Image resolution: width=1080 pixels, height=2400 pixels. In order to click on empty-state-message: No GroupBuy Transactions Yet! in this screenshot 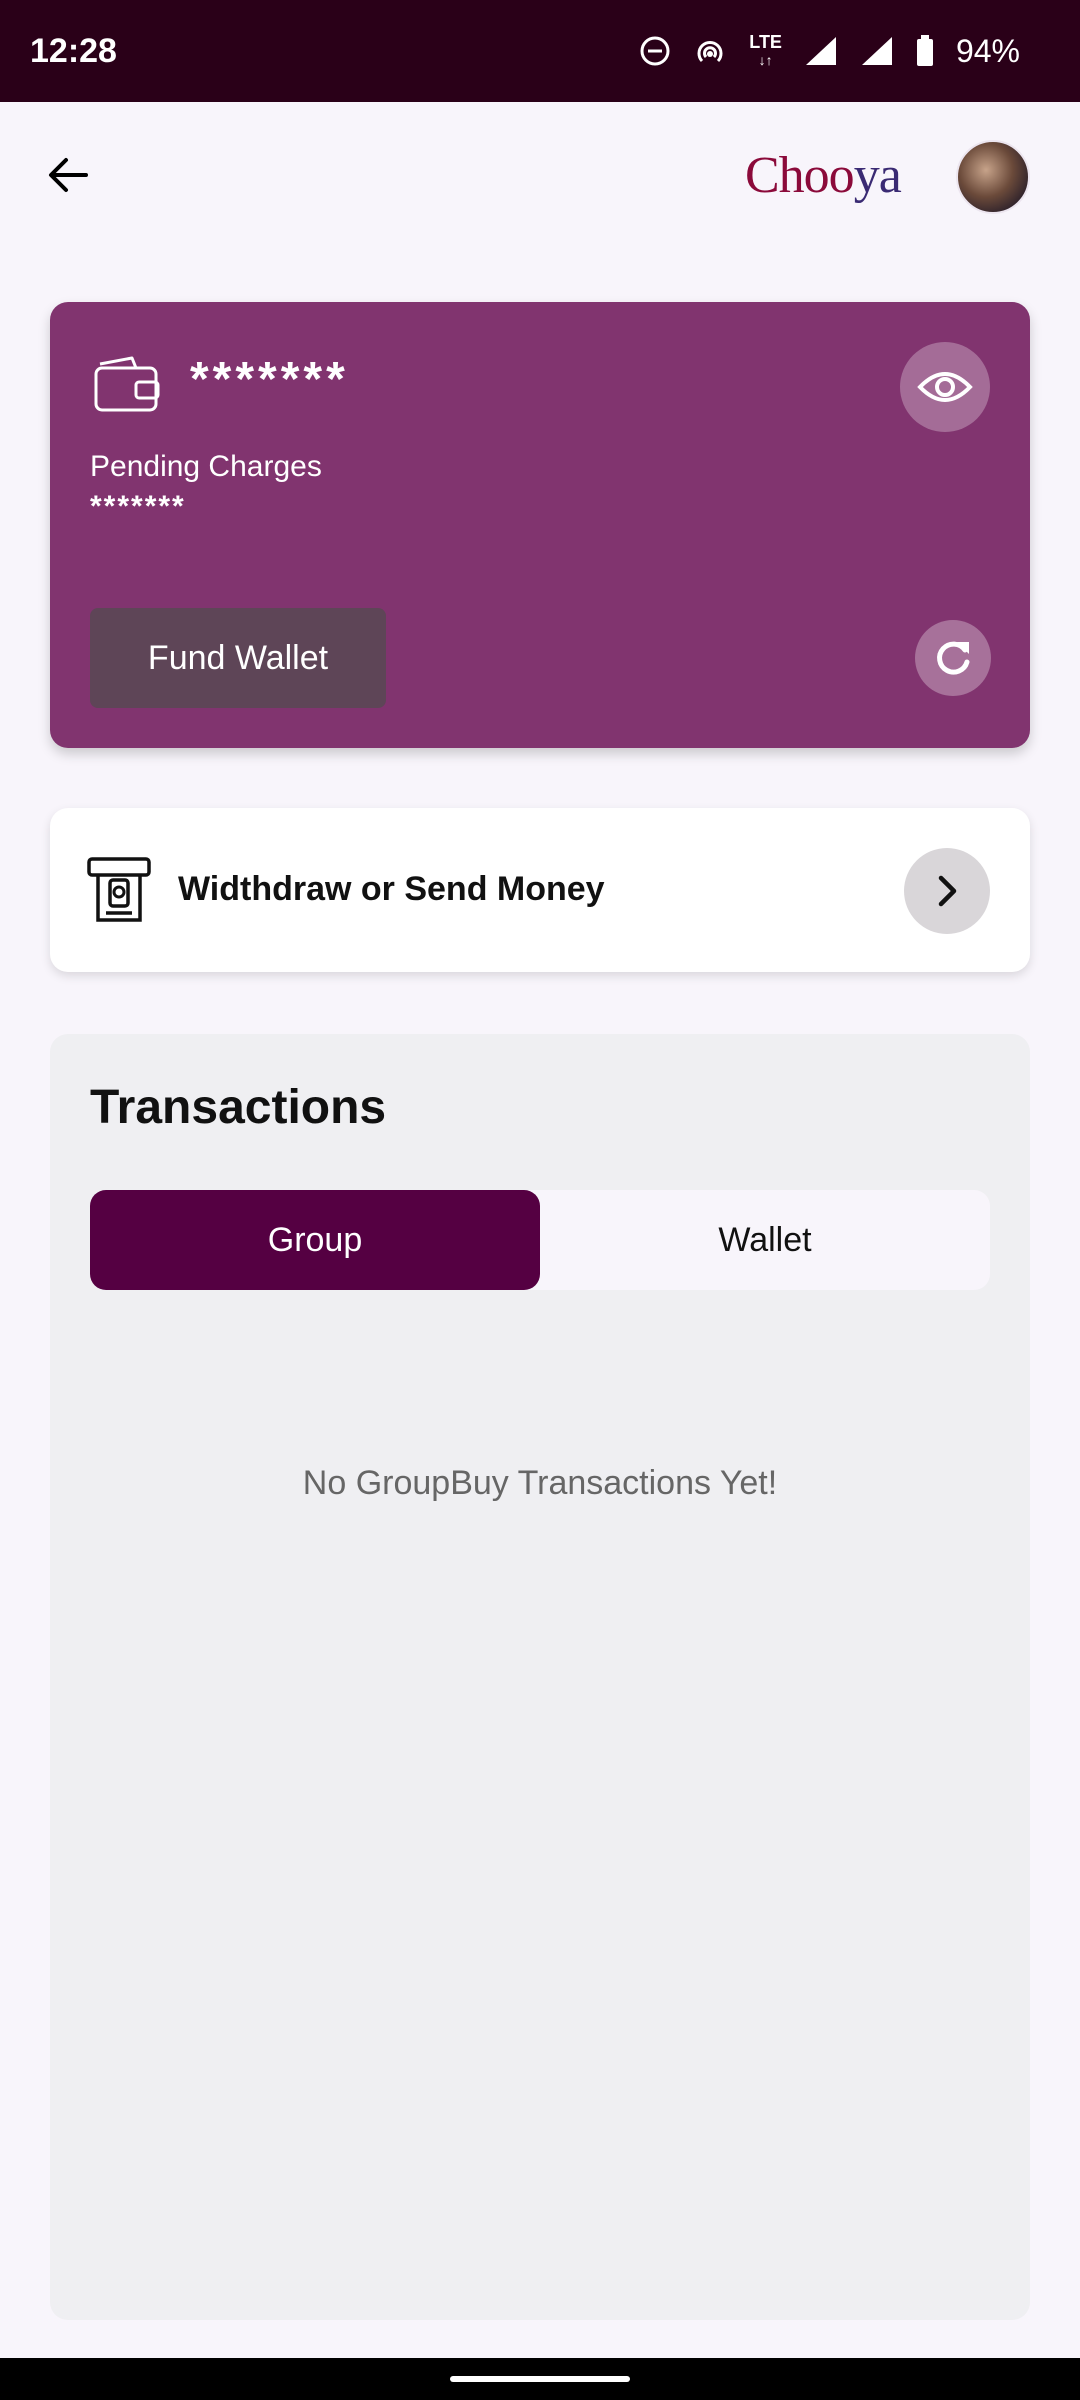, I will do `click(540, 1483)`.